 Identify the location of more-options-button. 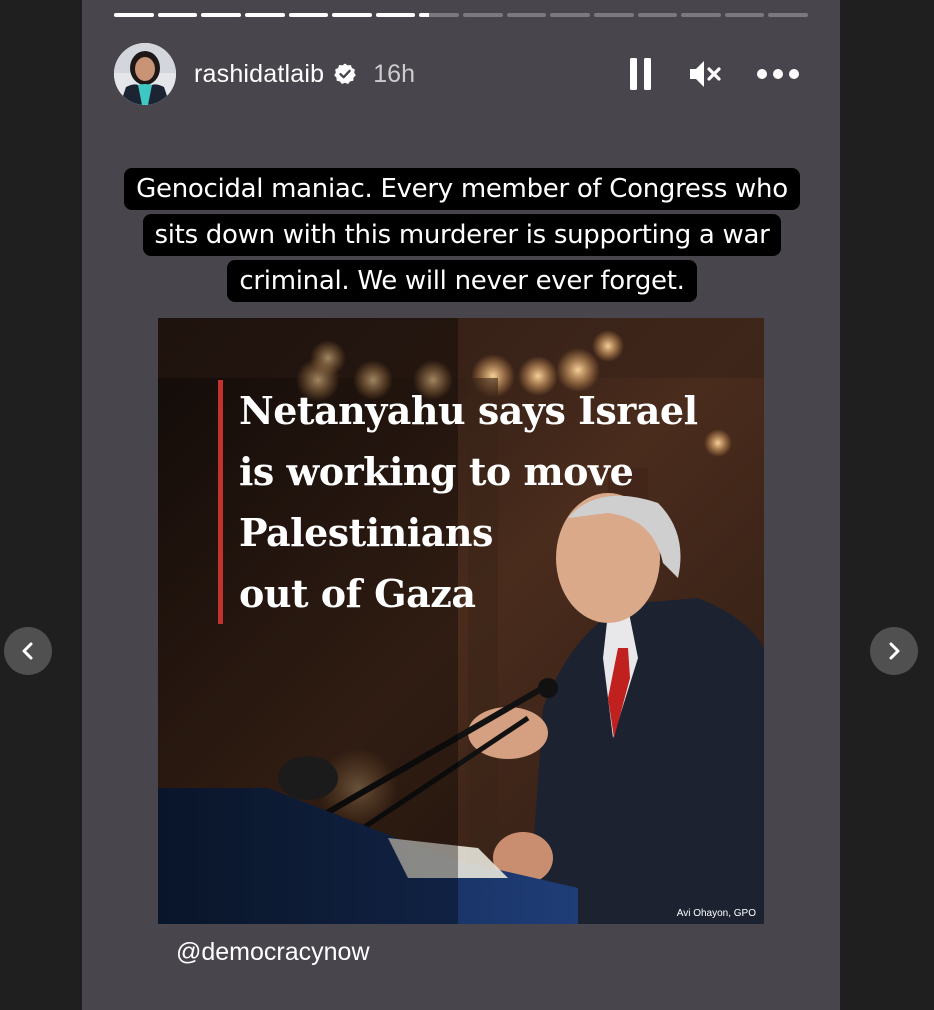
(778, 74).